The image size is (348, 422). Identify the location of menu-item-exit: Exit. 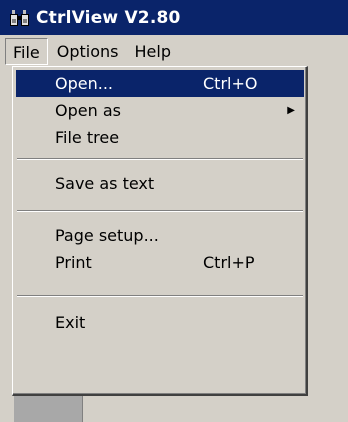
(160, 322).